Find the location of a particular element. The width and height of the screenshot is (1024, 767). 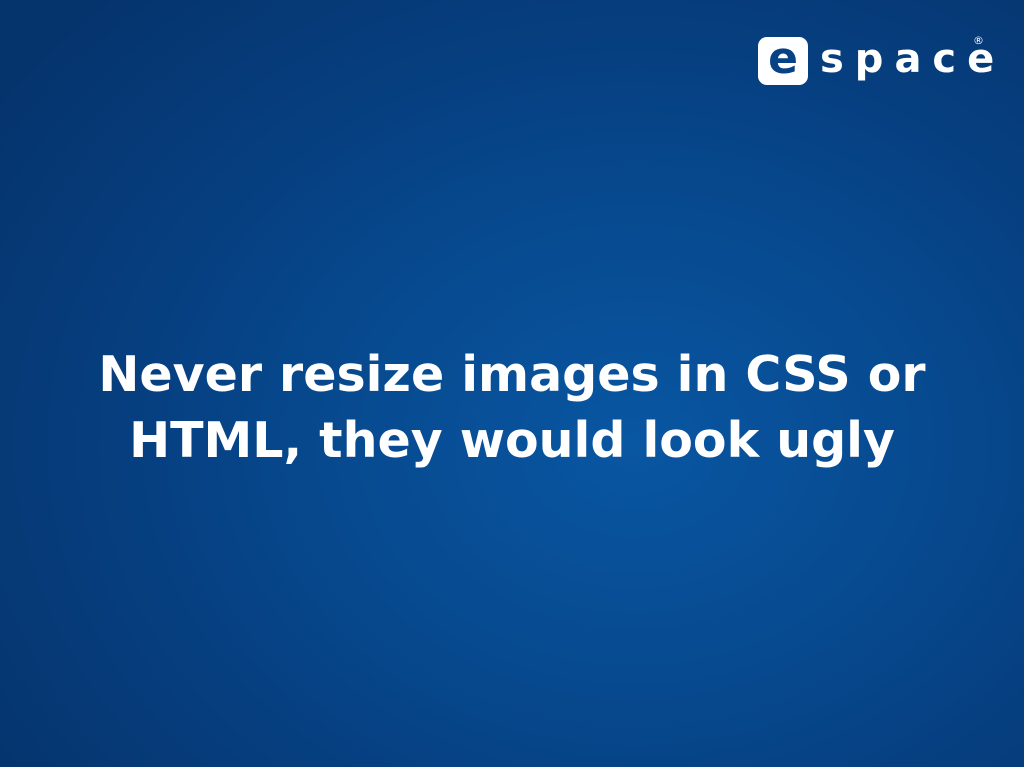

message-line-1: Never resize images in CSS or is located at coordinates (512, 374).